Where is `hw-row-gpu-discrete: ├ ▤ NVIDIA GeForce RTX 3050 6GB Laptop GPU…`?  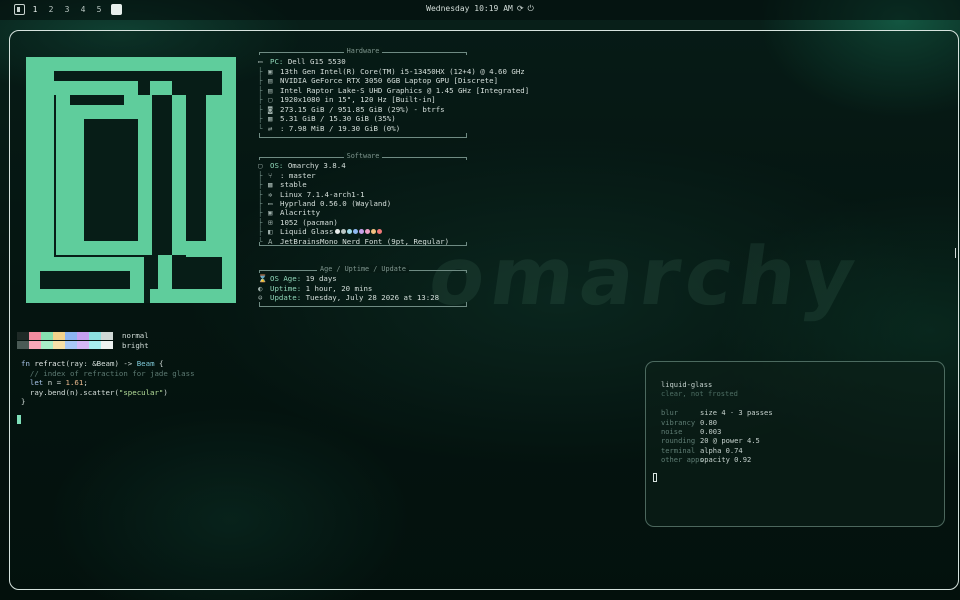
hw-row-gpu-discrete: ├ ▤ NVIDIA GeForce RTX 3050 6GB Laptop GPU… is located at coordinates (378, 81).